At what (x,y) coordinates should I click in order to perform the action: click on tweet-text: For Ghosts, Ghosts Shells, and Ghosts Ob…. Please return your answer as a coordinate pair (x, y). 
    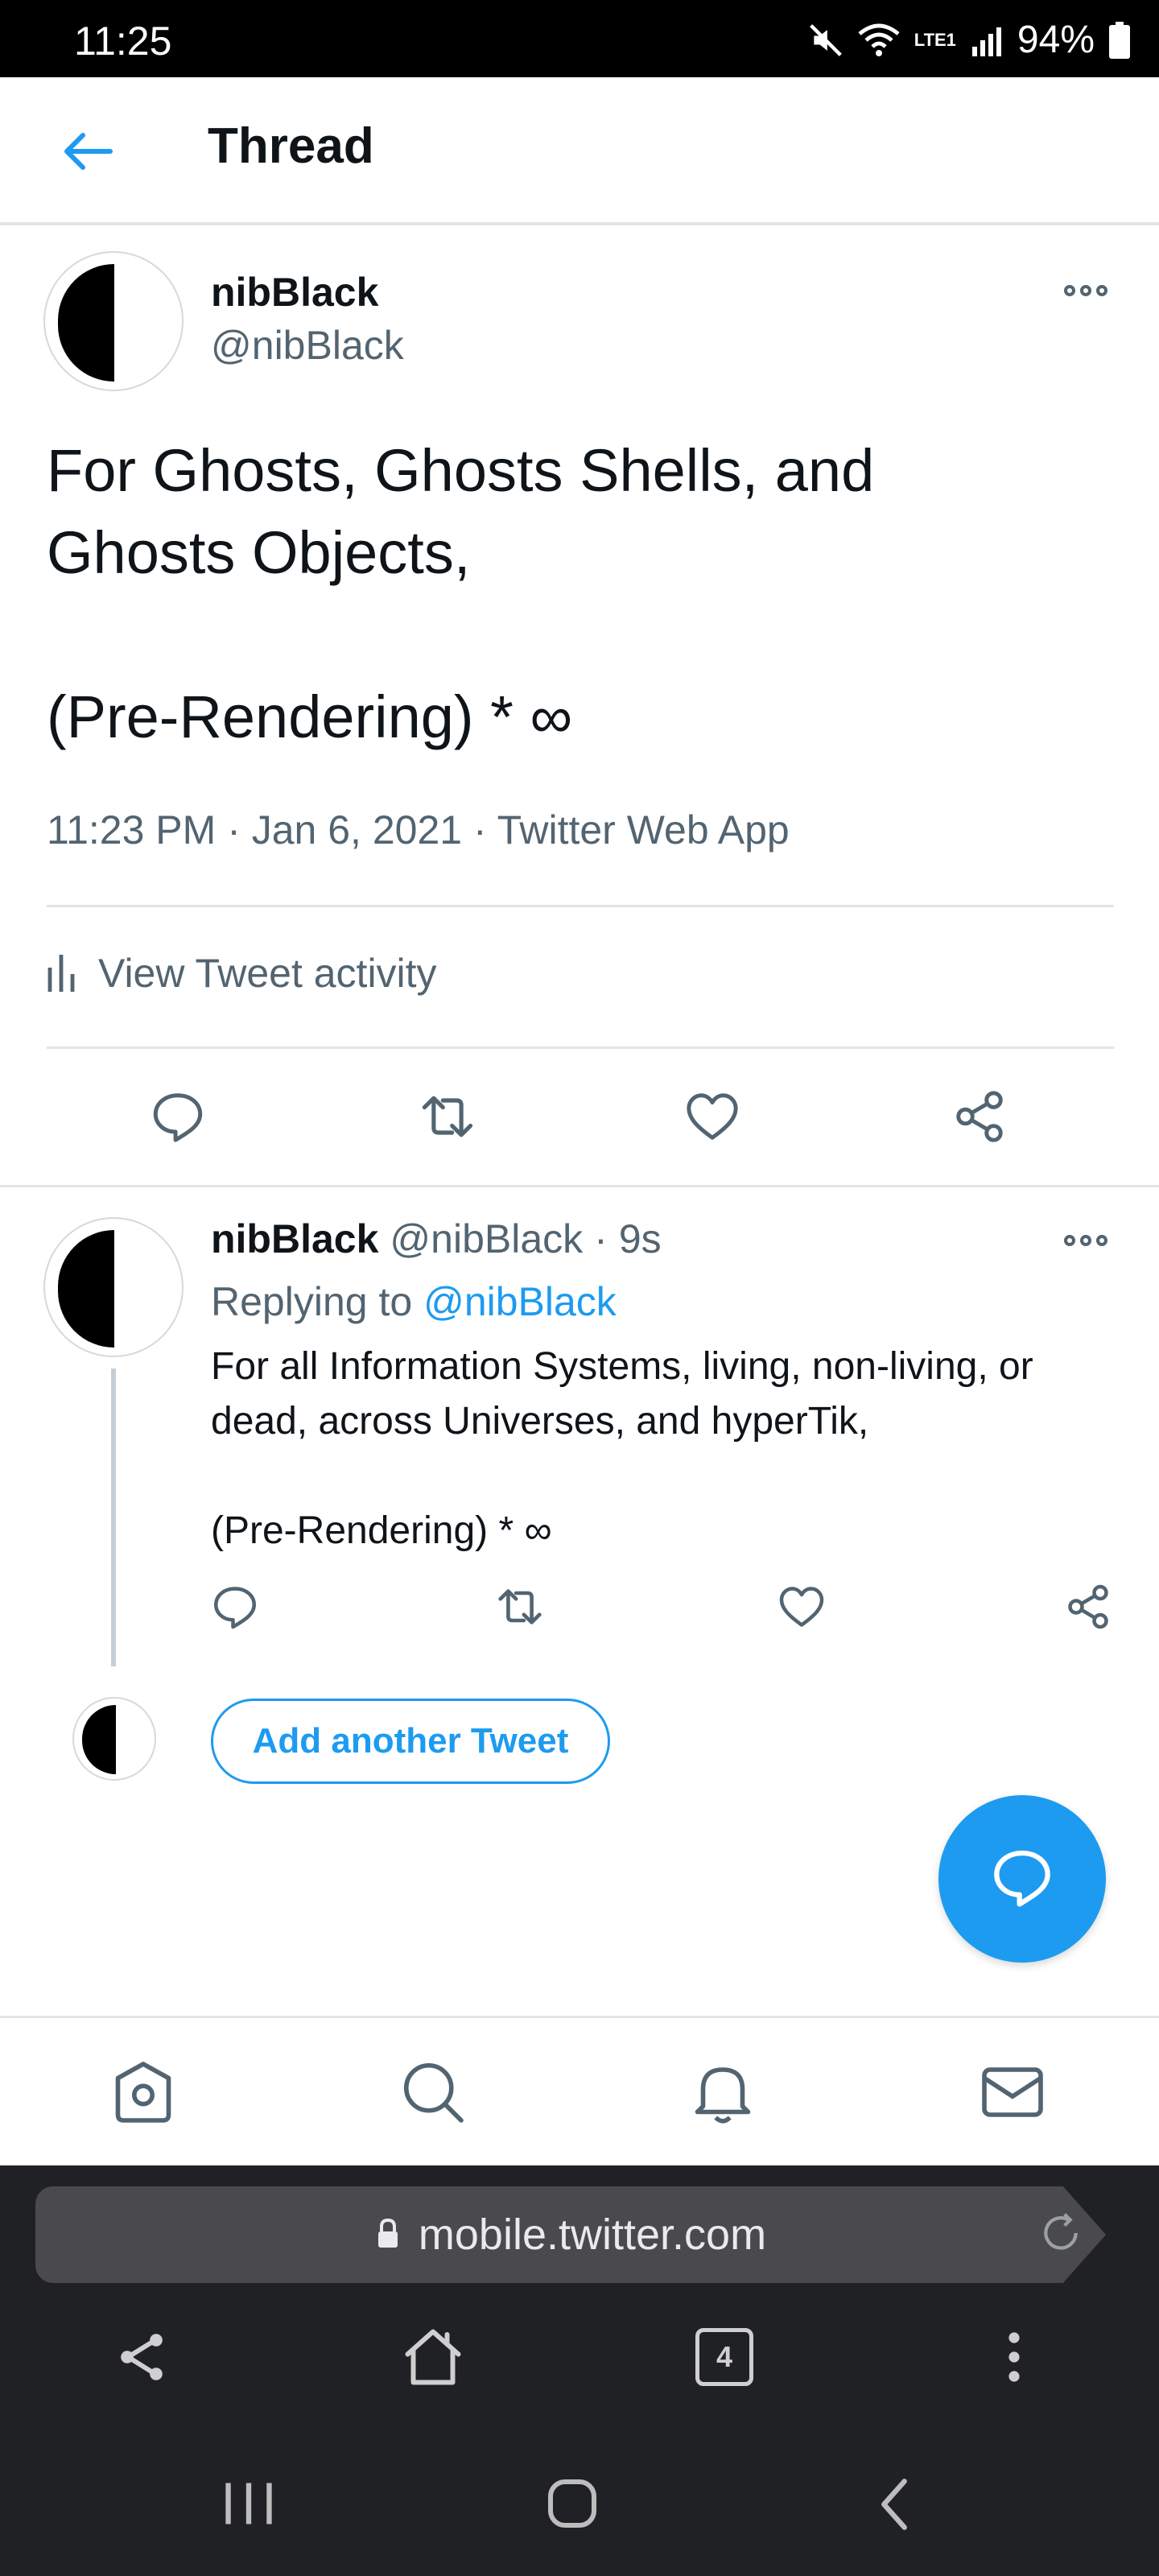
    Looking at the image, I should click on (461, 593).